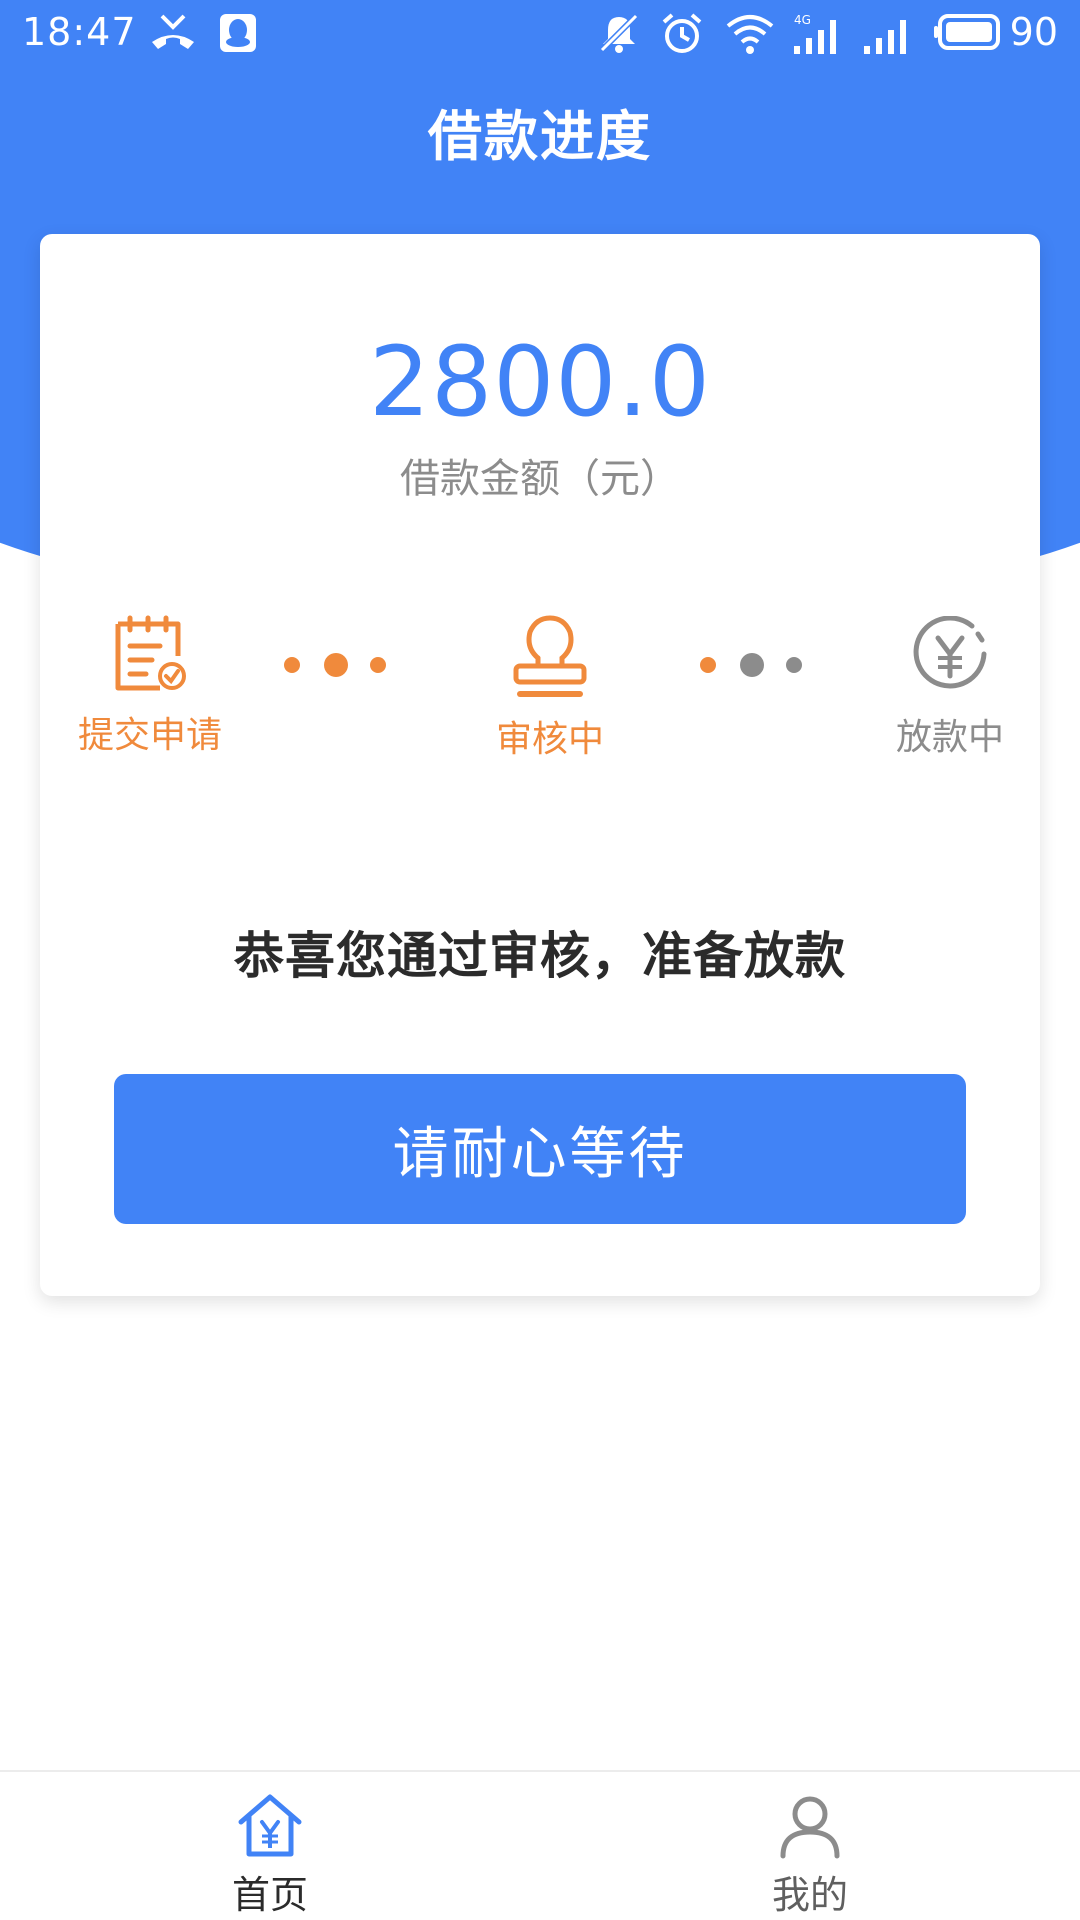 This screenshot has width=1080, height=1920. I want to click on yuan-circle-icon, so click(950, 652).